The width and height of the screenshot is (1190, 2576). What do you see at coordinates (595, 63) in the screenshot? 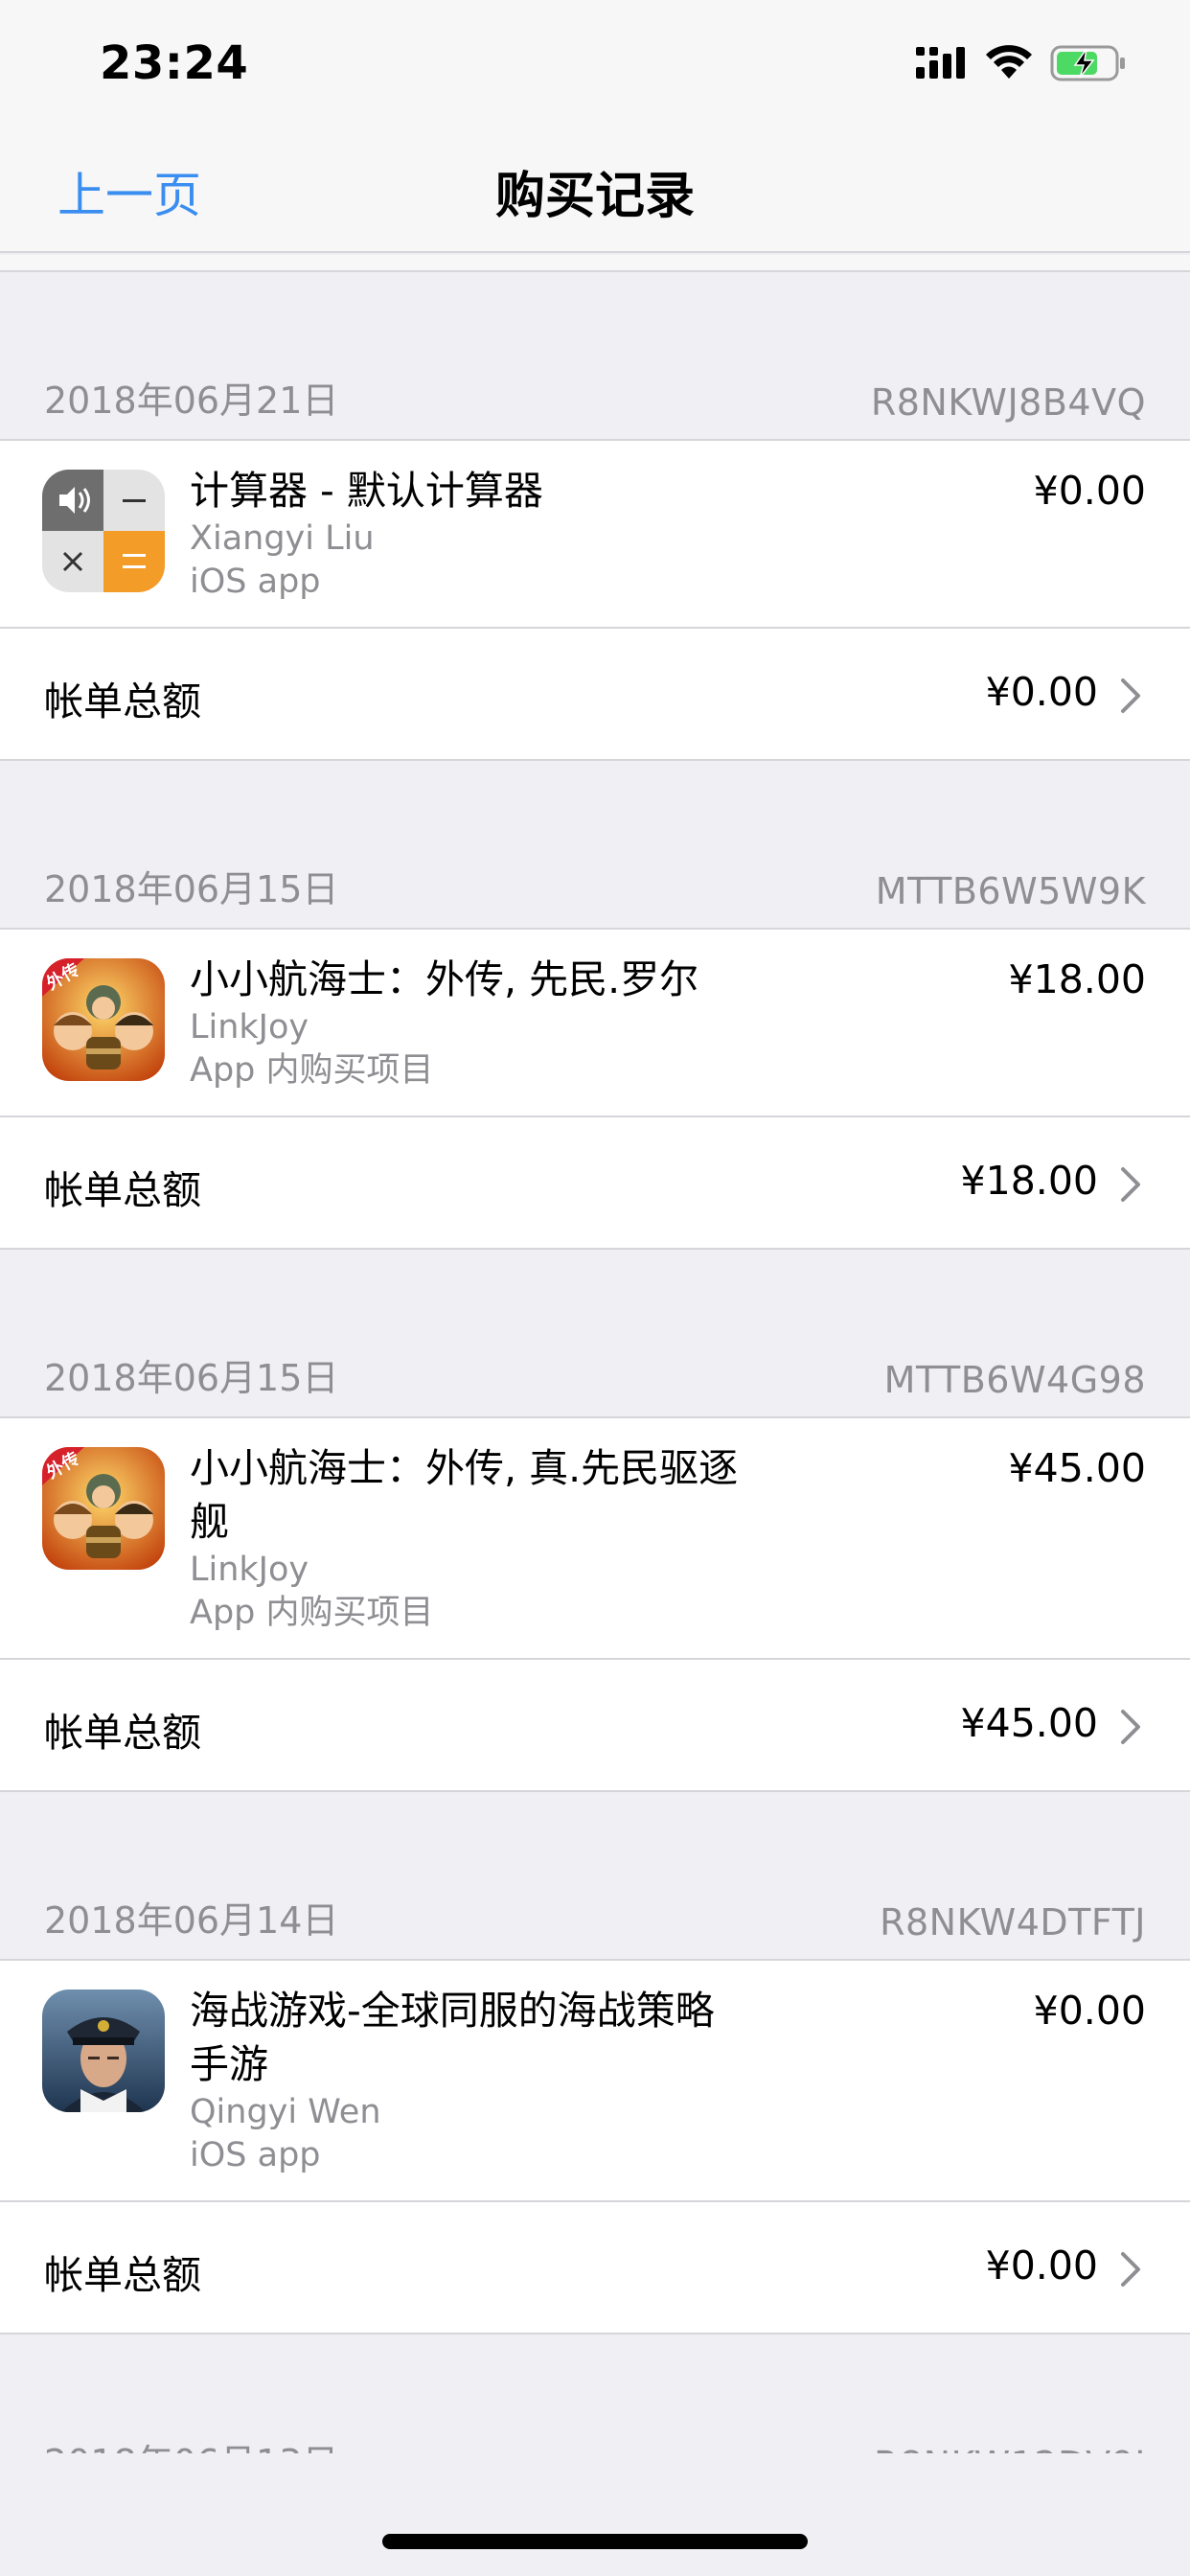
I see `status-bar: 23:24` at bounding box center [595, 63].